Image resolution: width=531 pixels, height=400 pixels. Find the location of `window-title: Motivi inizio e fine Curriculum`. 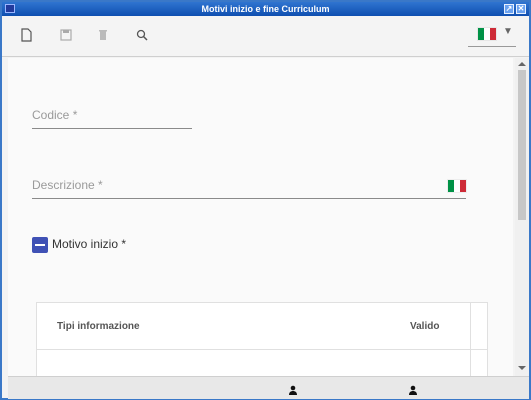

window-title: Motivi inizio e fine Curriculum is located at coordinates (265, 9).